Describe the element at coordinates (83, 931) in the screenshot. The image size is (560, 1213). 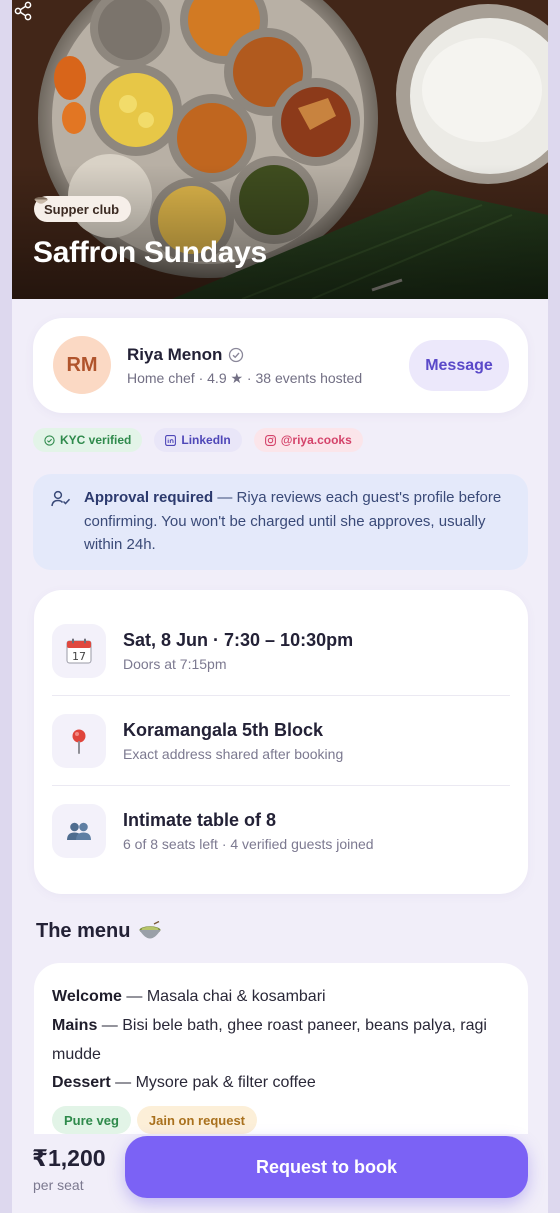
I see `menu-heading-label: The menu` at that location.